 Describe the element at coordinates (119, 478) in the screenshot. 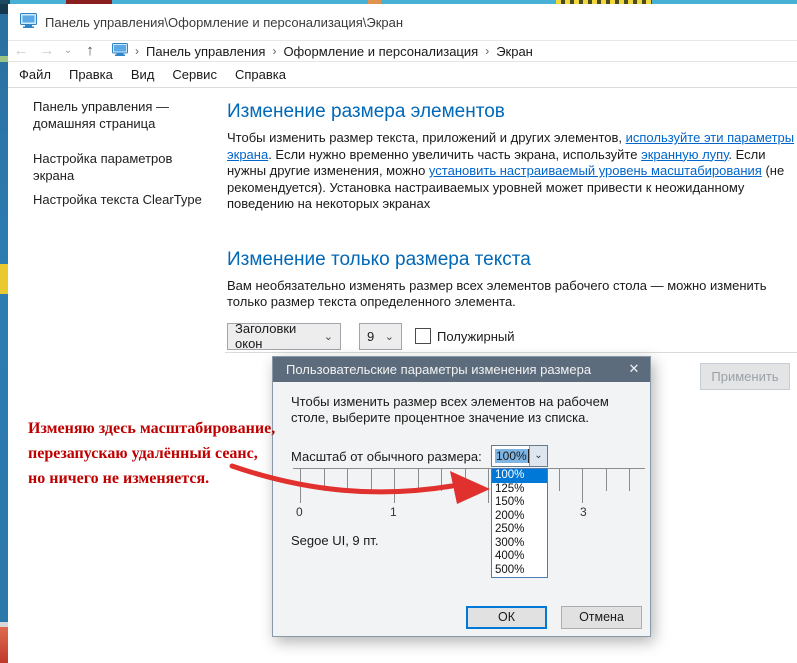

I see `annotation-line: но ничего не изменяется.` at that location.